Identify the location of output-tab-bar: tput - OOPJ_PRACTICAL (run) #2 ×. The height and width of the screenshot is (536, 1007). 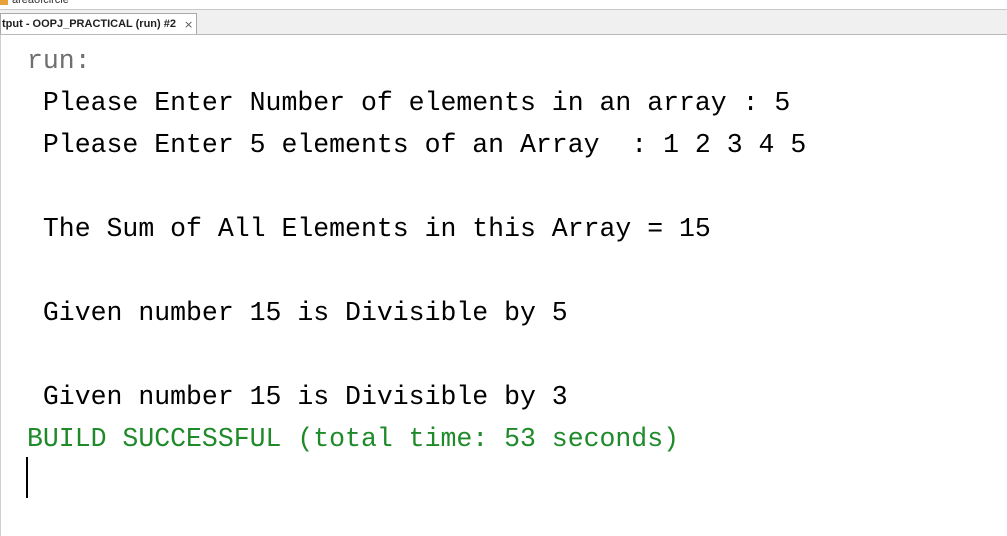
(503, 22).